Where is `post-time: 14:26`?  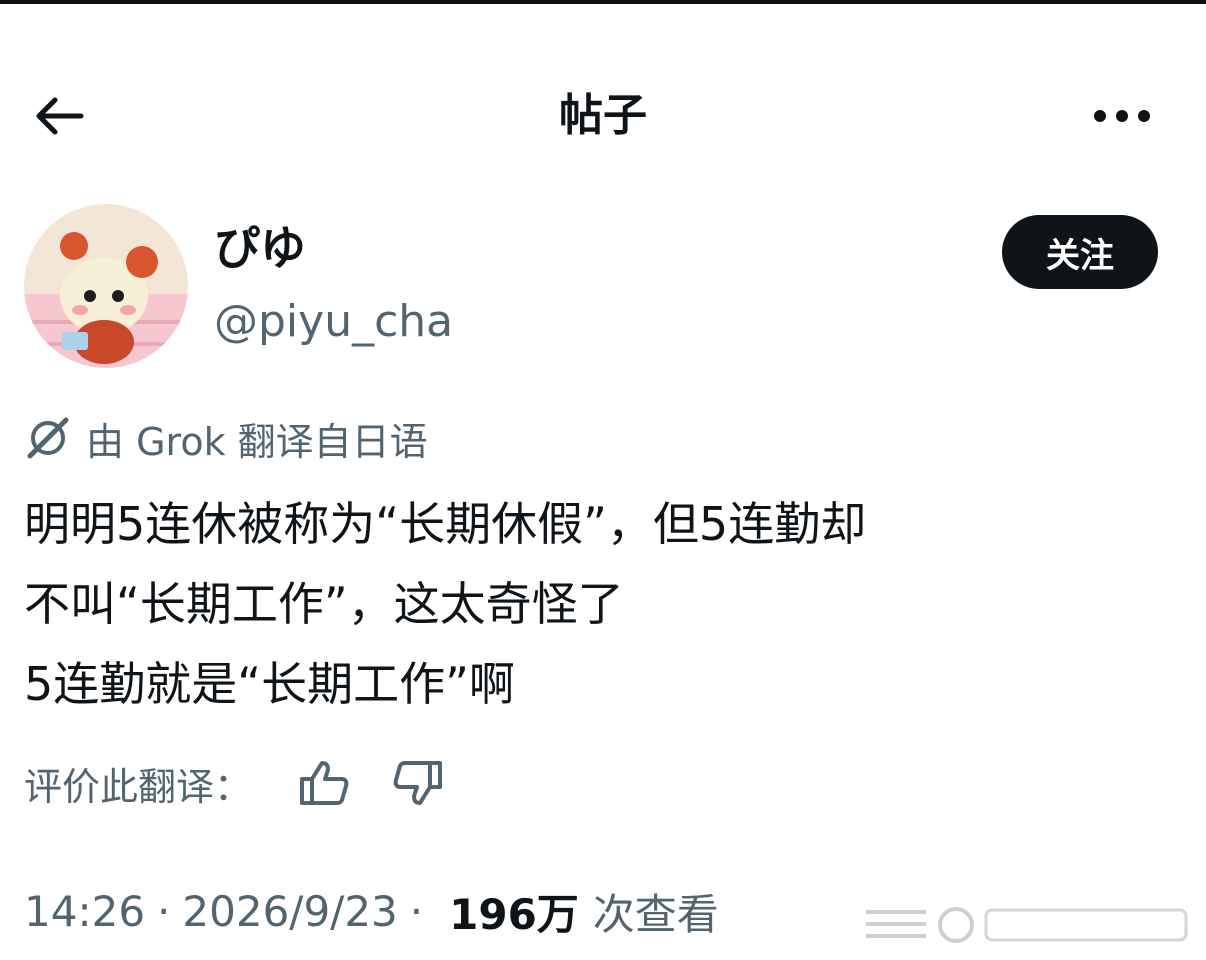
post-time: 14:26 is located at coordinates (85, 911).